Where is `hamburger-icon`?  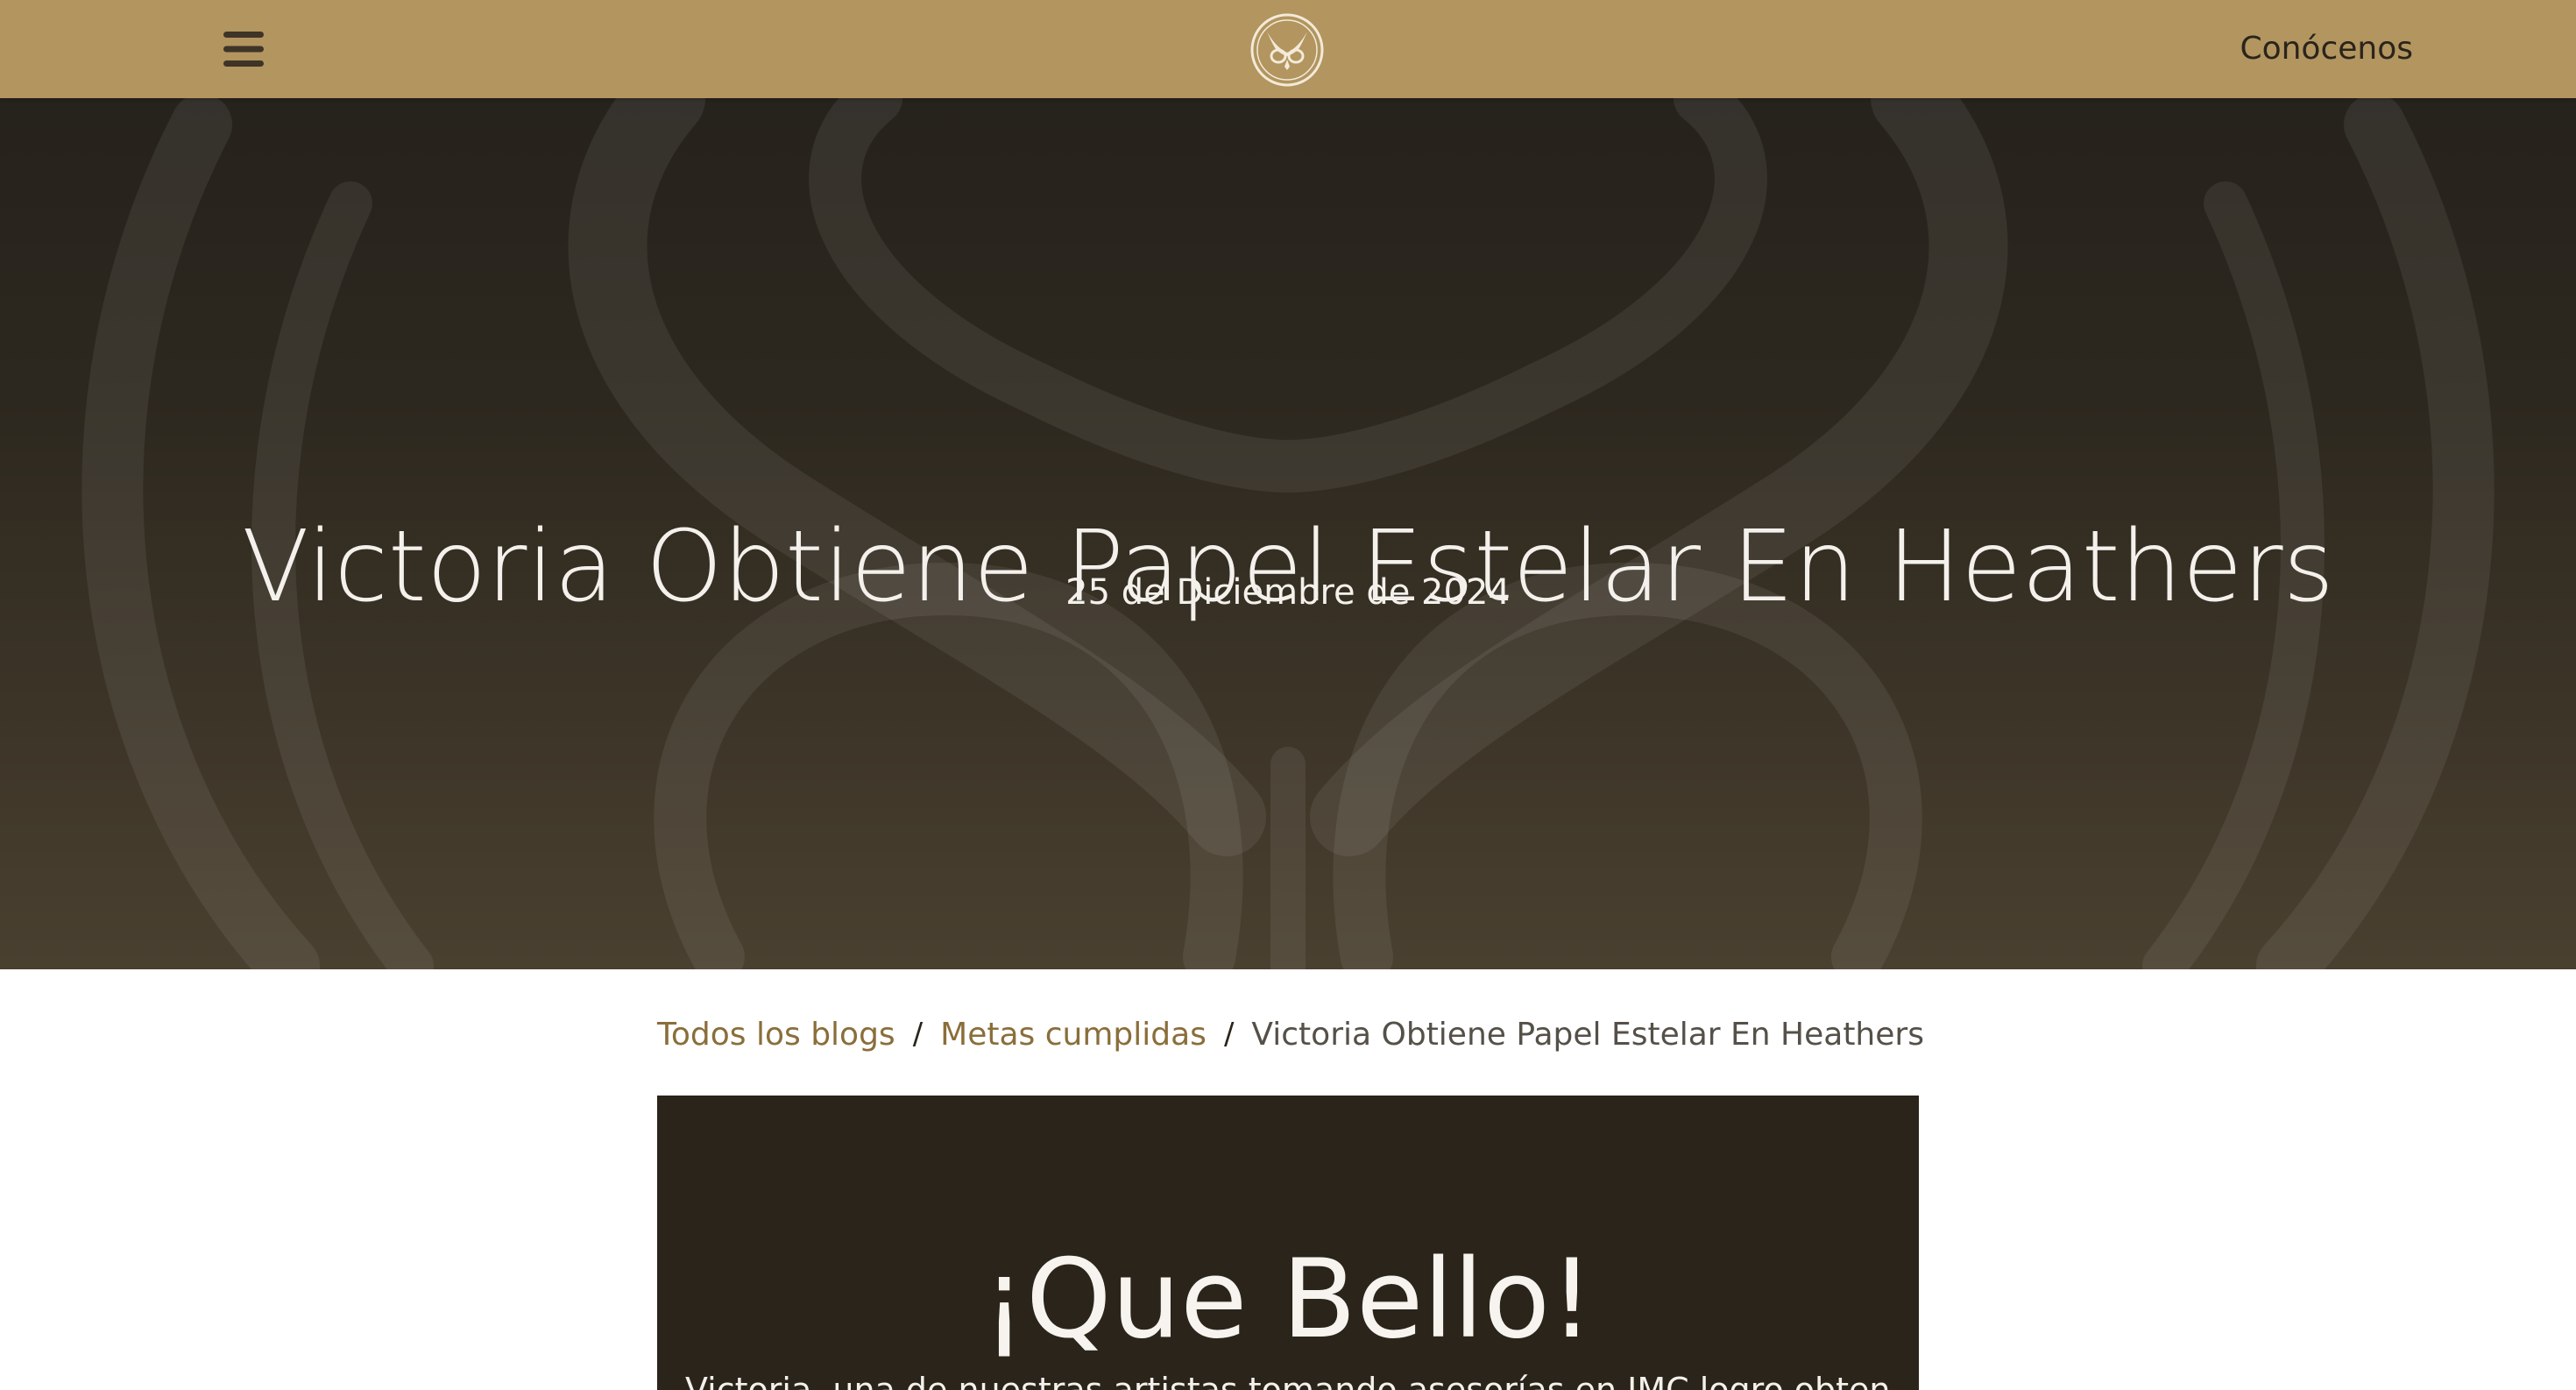 hamburger-icon is located at coordinates (243, 49).